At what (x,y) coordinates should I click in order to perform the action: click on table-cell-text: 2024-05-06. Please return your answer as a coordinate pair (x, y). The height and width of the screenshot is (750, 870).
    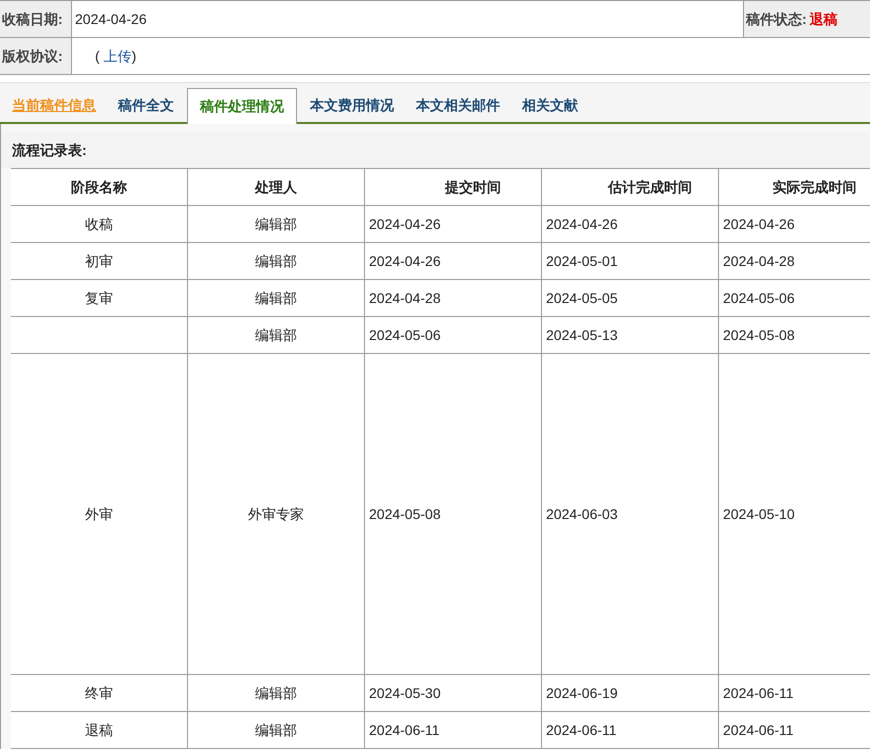
    Looking at the image, I should click on (759, 298).